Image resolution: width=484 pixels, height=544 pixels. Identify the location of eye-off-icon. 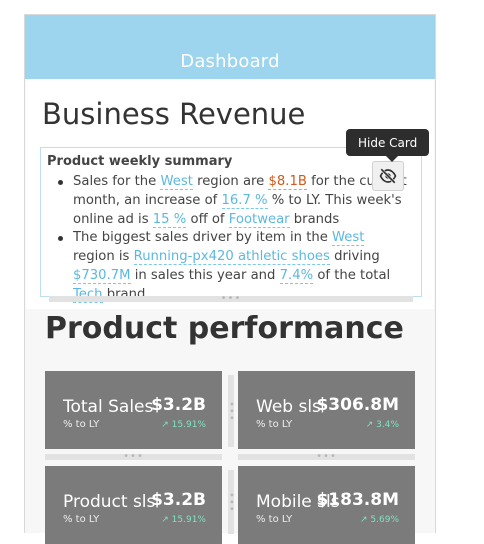
(388, 176).